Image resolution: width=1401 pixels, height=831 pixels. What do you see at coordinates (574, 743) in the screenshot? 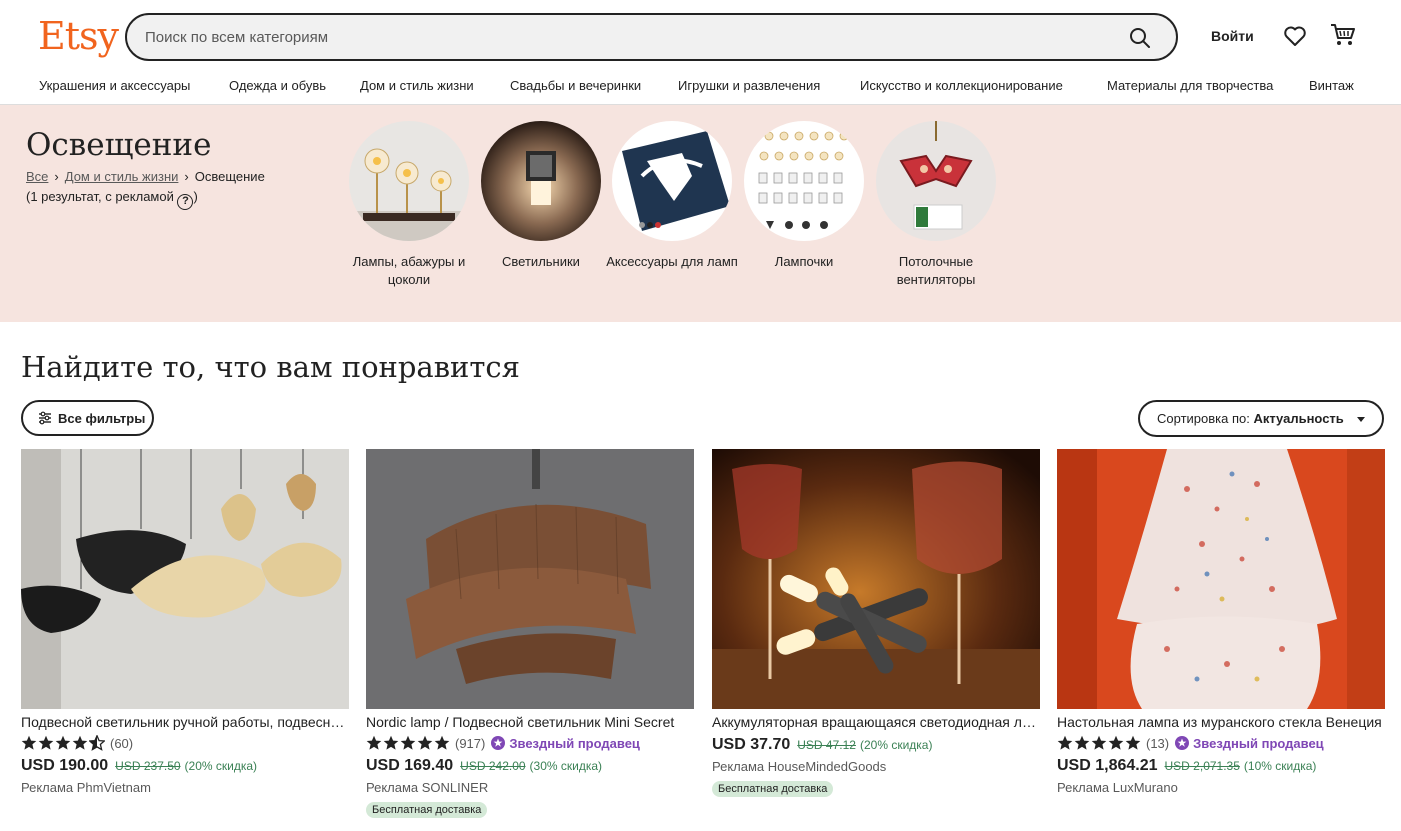
I see `star-seller-label: Звездный продавец` at bounding box center [574, 743].